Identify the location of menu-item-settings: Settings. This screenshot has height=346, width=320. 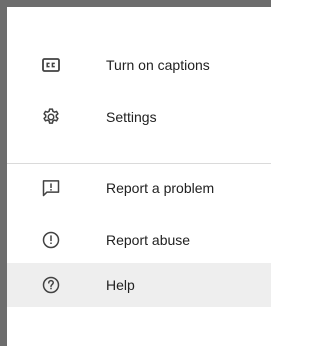
(139, 117).